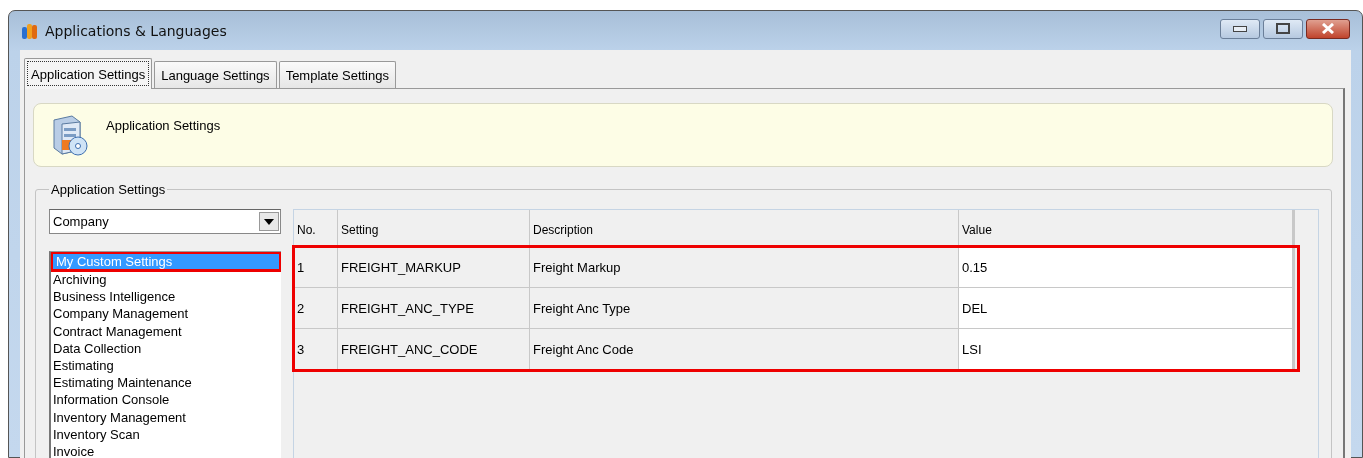  What do you see at coordinates (434, 267) in the screenshot?
I see `table-cell: FREIGHT_MARKUP` at bounding box center [434, 267].